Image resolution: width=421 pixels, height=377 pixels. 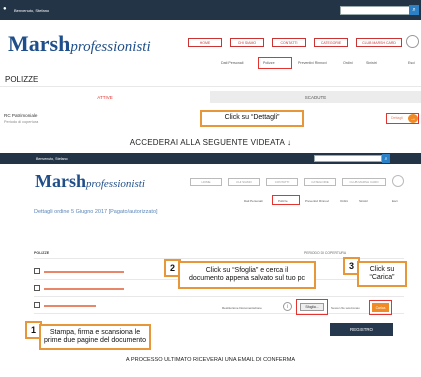 What do you see at coordinates (361, 329) in the screenshot?
I see `register-button: REGISTRO` at bounding box center [361, 329].